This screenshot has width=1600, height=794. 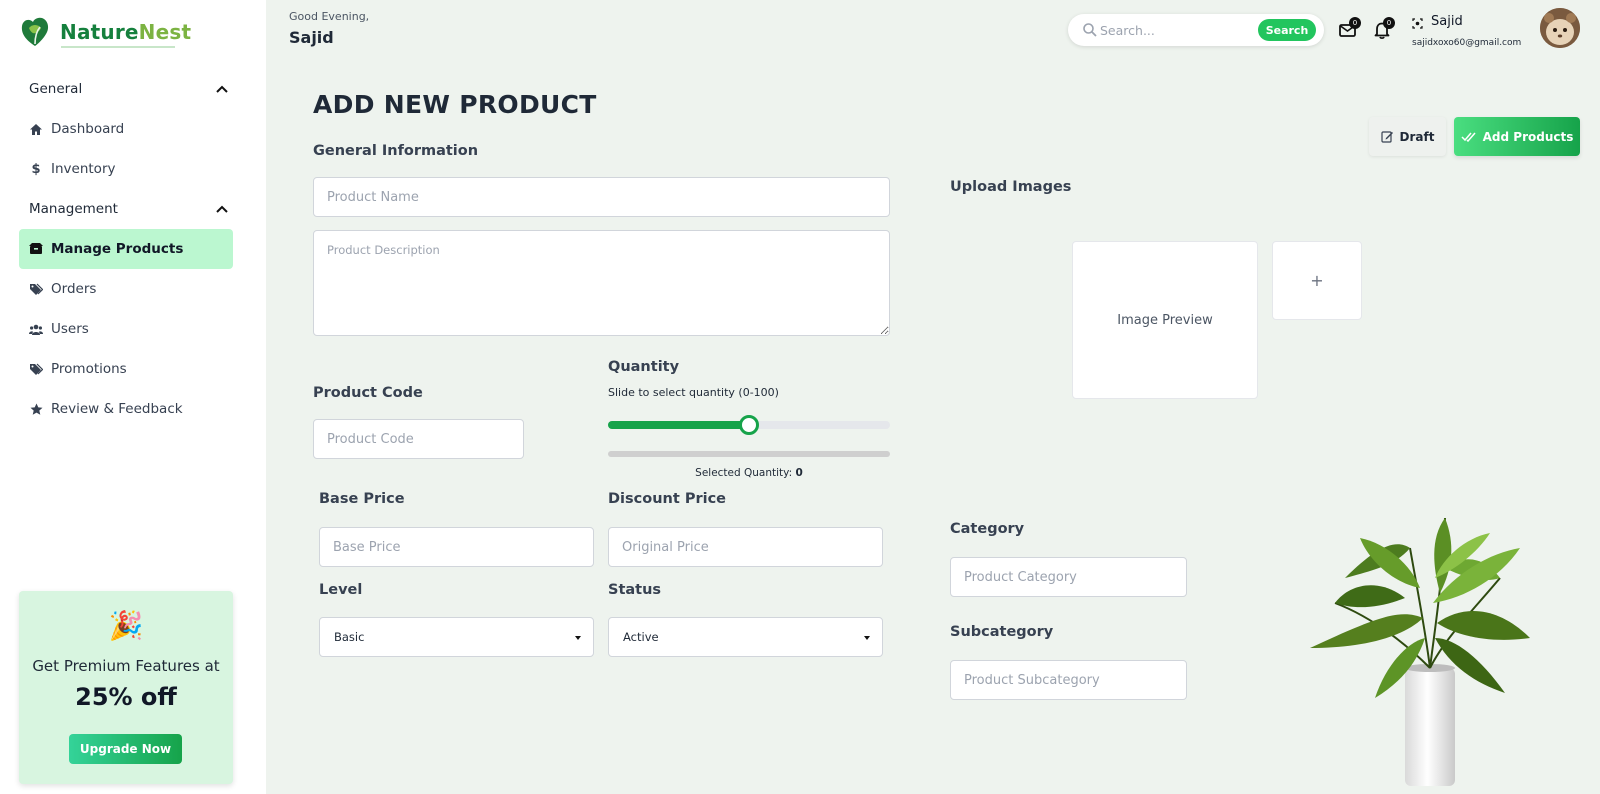 What do you see at coordinates (1180, 30) in the screenshot?
I see `search-input` at bounding box center [1180, 30].